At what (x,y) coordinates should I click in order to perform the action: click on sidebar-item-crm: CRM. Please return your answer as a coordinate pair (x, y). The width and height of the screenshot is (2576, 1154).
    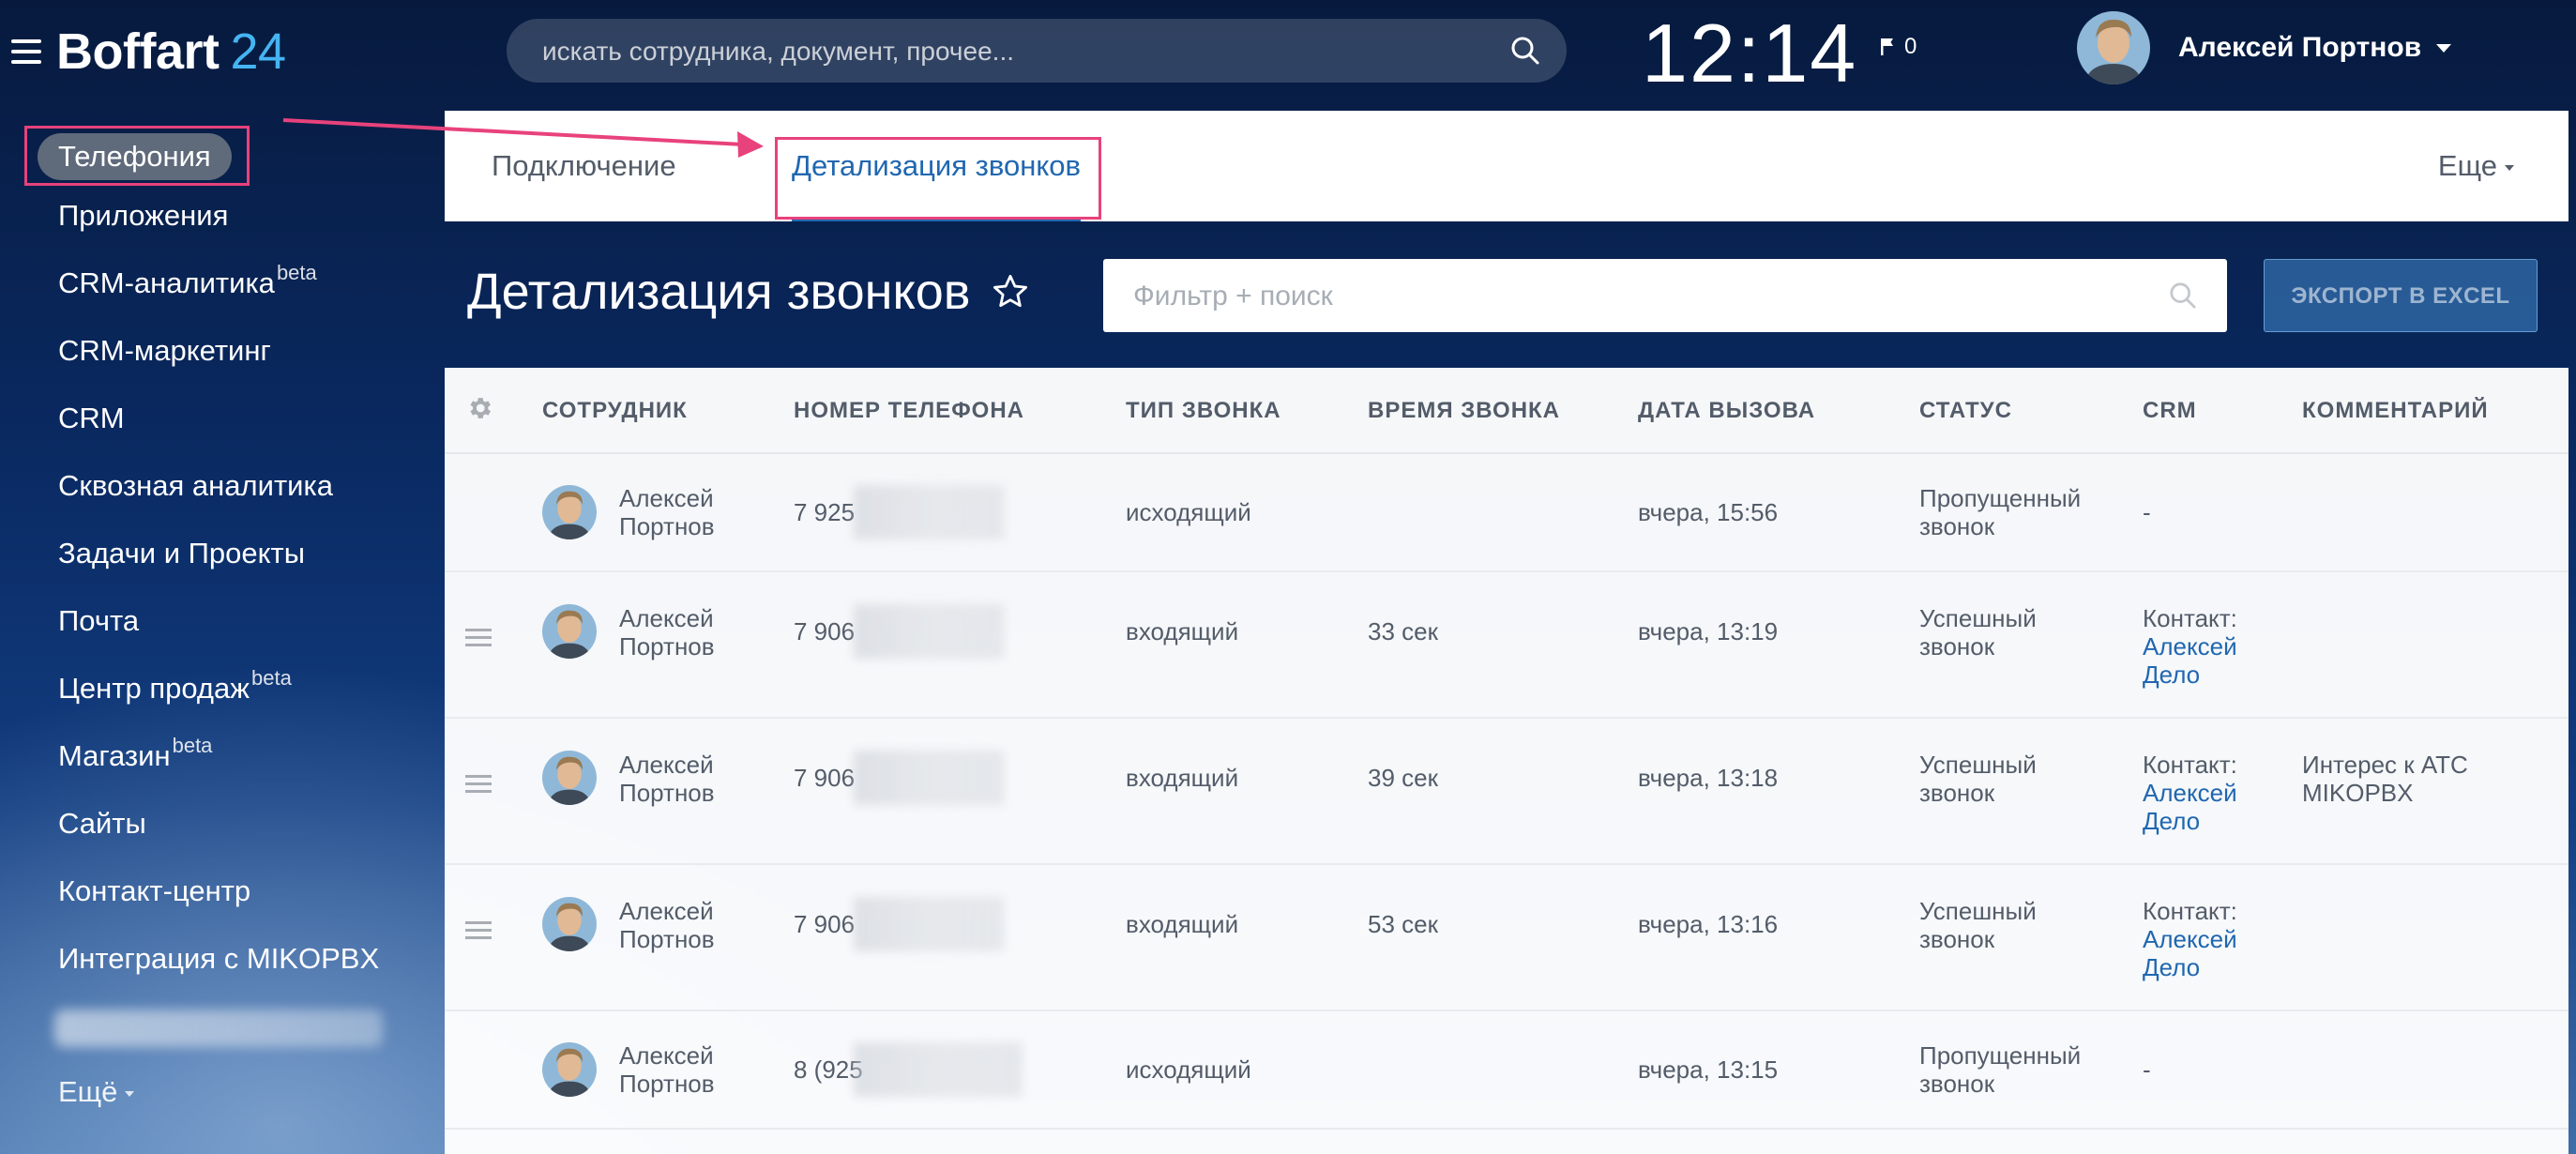
    Looking at the image, I should click on (92, 419).